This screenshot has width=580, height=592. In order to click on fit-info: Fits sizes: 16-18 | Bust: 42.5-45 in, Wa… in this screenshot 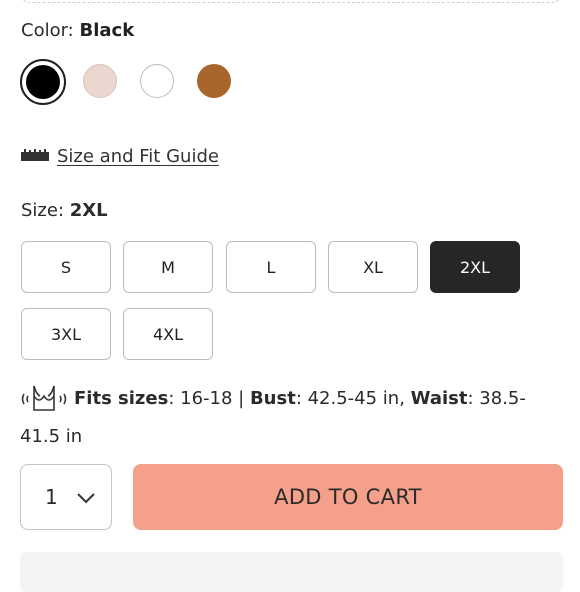, I will do `click(290, 418)`.